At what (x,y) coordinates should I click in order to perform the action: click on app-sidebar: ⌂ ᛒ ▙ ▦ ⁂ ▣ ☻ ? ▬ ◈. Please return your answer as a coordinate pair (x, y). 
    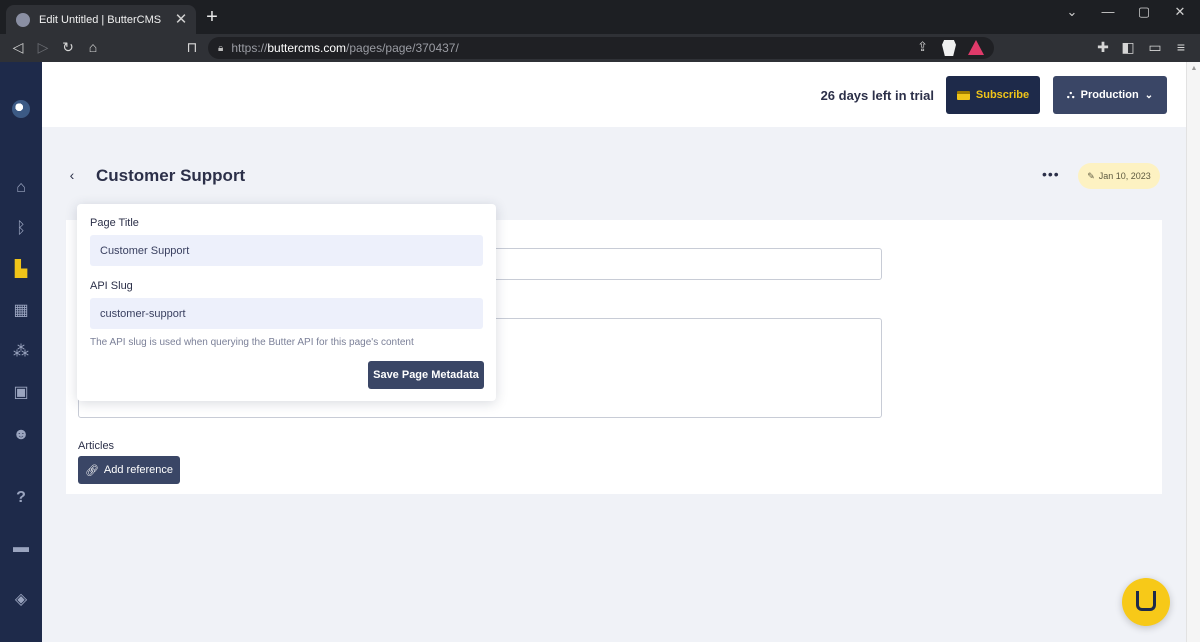
    Looking at the image, I should click on (21, 352).